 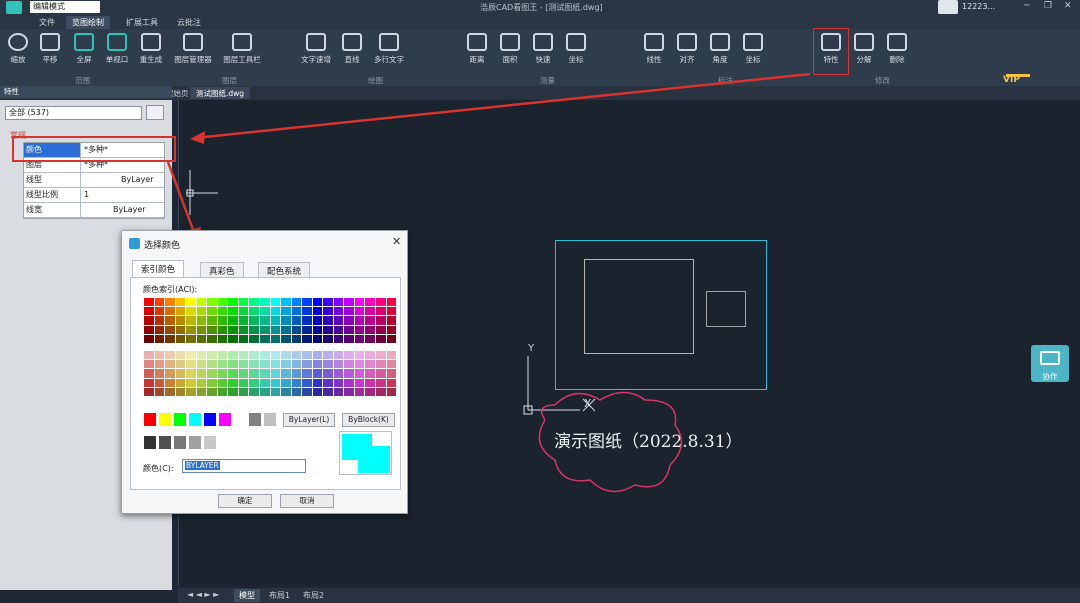 I want to click on tab-color-books: 配色系统, so click(x=284, y=269).